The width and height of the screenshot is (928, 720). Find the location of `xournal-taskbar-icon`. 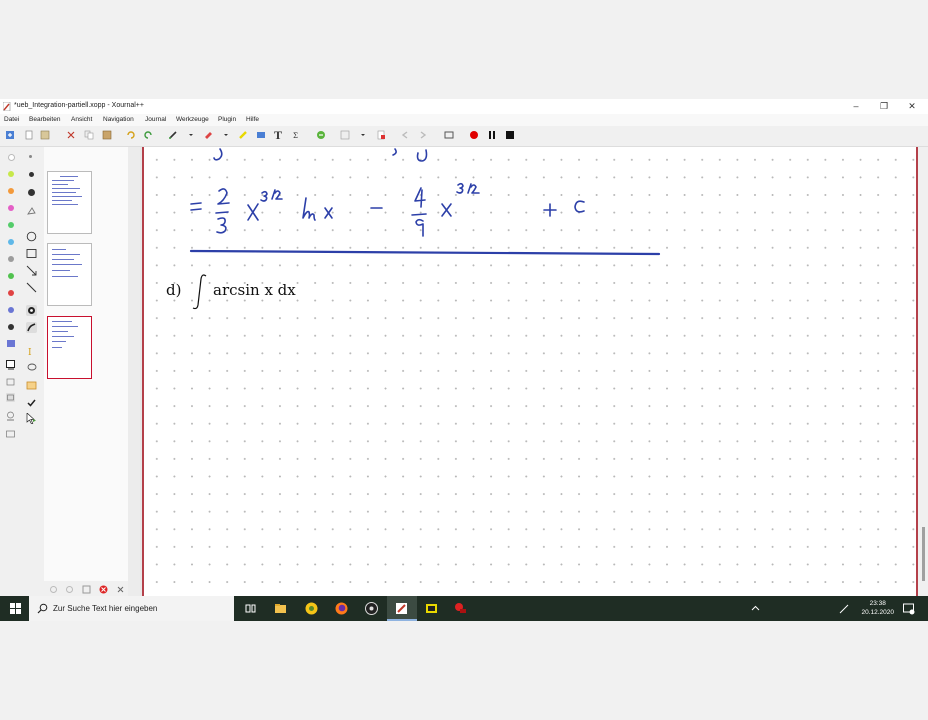

xournal-taskbar-icon is located at coordinates (401, 608).